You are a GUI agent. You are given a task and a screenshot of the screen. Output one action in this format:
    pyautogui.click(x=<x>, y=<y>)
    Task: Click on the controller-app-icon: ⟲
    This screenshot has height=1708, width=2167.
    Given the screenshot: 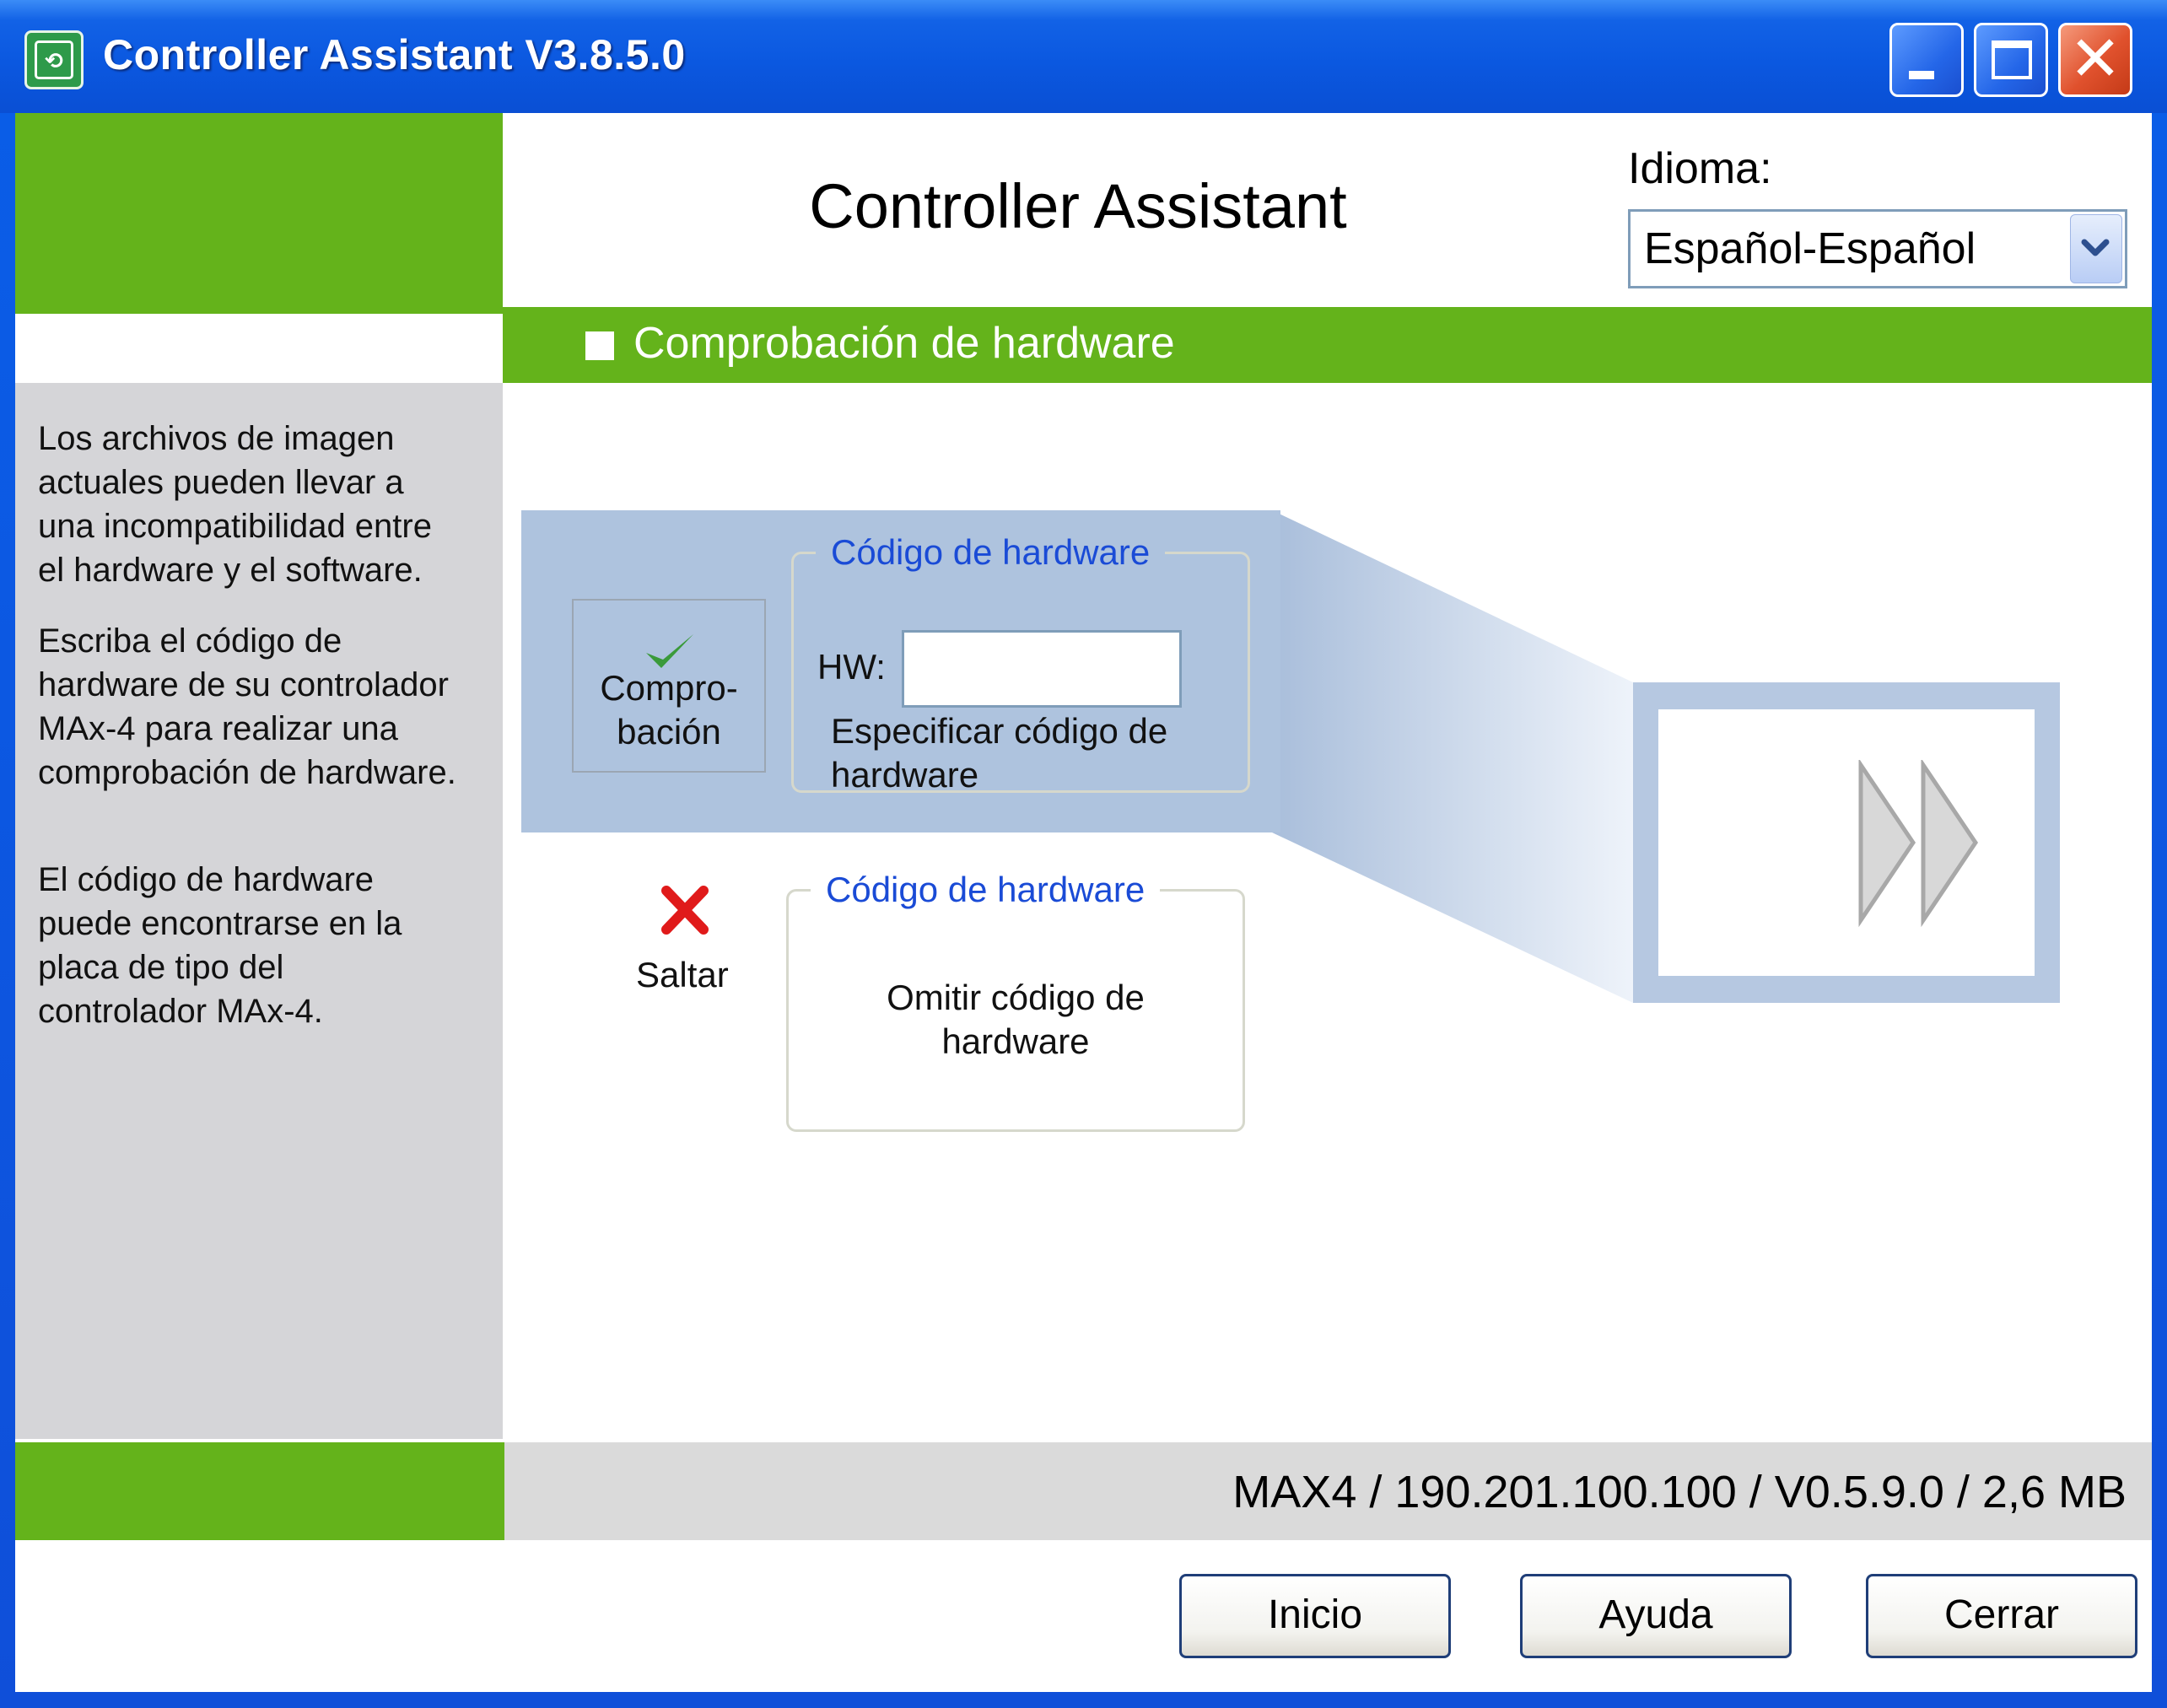 What is the action you would take?
    pyautogui.click(x=54, y=59)
    